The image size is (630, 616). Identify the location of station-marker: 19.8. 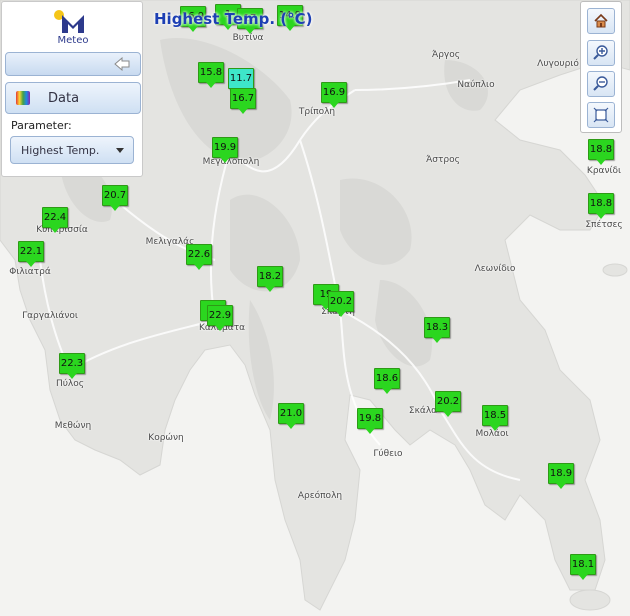
(370, 421).